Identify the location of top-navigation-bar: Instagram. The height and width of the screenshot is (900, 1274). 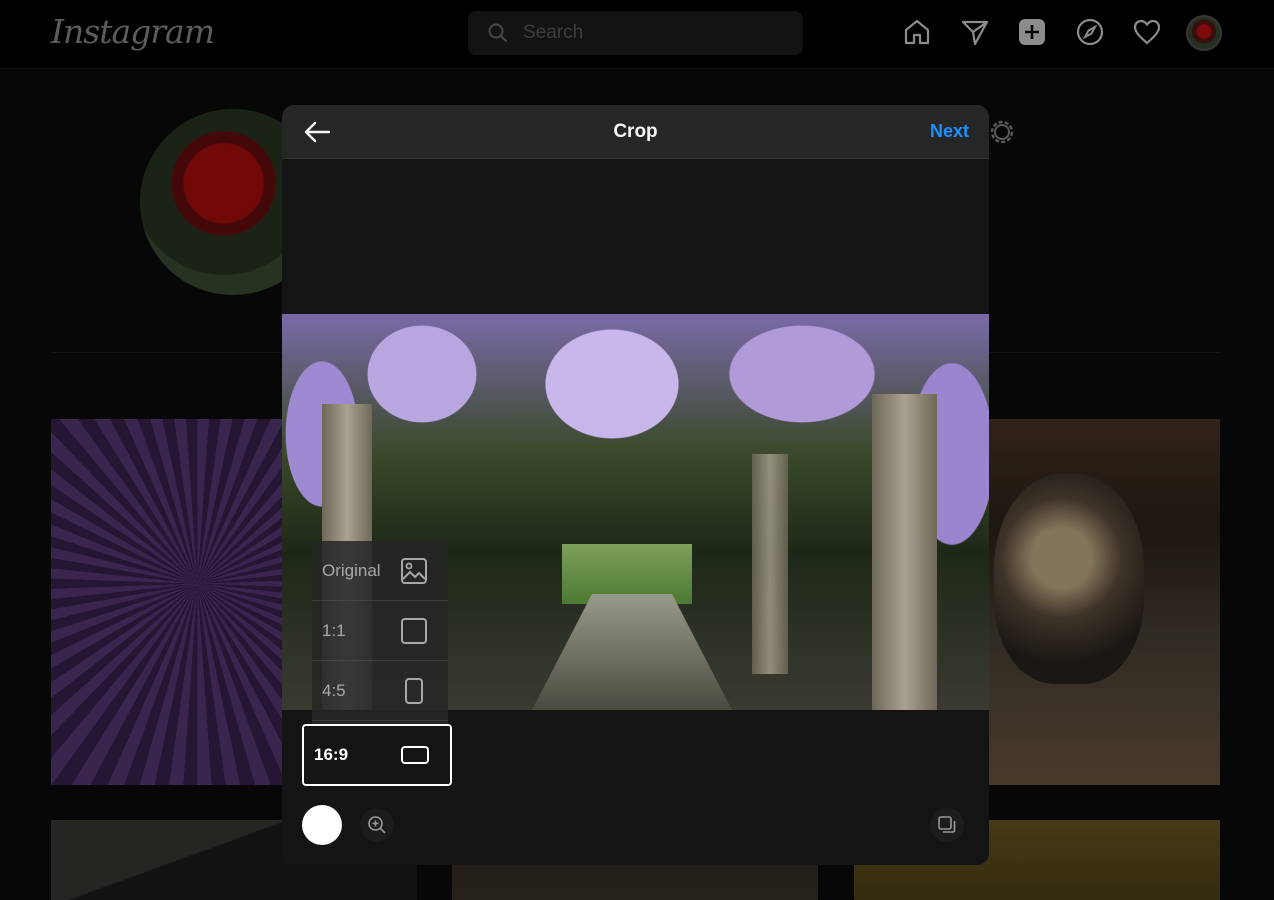
(637, 34).